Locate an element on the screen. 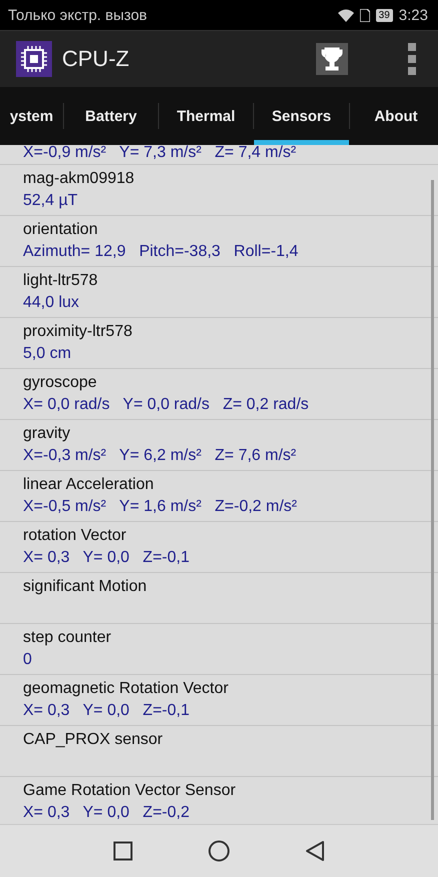 This screenshot has height=877, width=438. battery-level: 39 is located at coordinates (384, 15).